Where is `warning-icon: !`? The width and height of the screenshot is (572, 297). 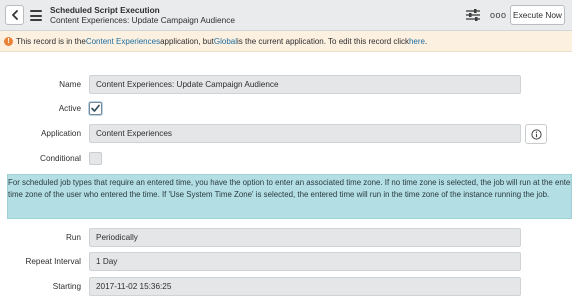
warning-icon: ! is located at coordinates (8, 41).